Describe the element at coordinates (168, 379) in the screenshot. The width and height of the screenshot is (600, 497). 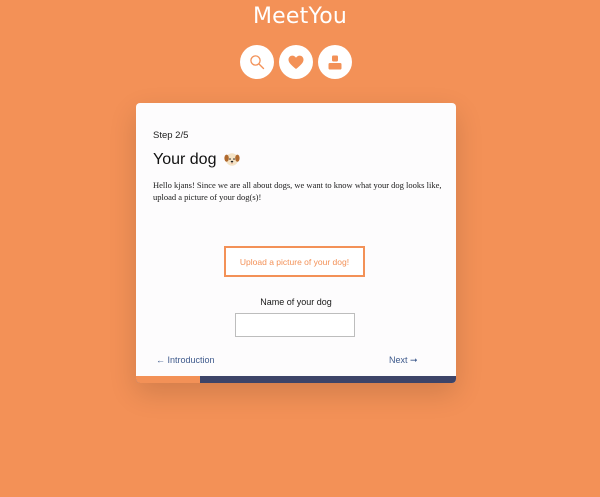
I see `progress-bar-fill` at that location.